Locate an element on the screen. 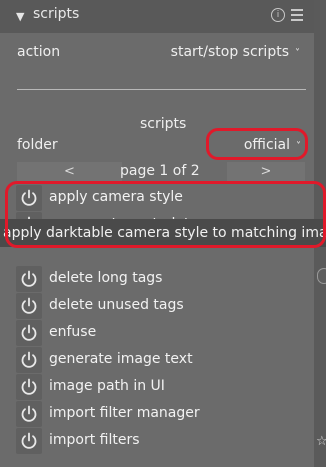  script-label: delete long tags is located at coordinates (106, 278).